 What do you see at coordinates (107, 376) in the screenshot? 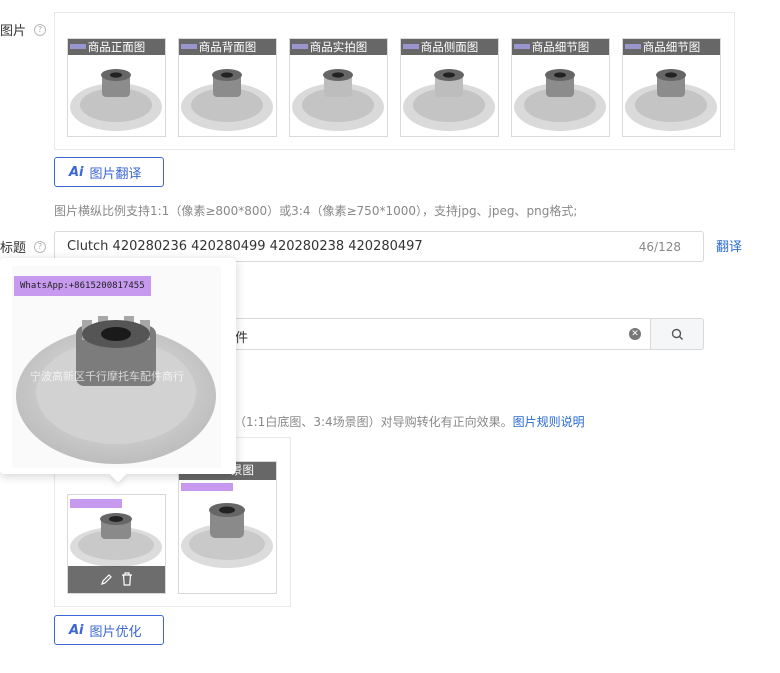
I see `overlay-watermark: 宁波高新区千行摩托车配件商行` at bounding box center [107, 376].